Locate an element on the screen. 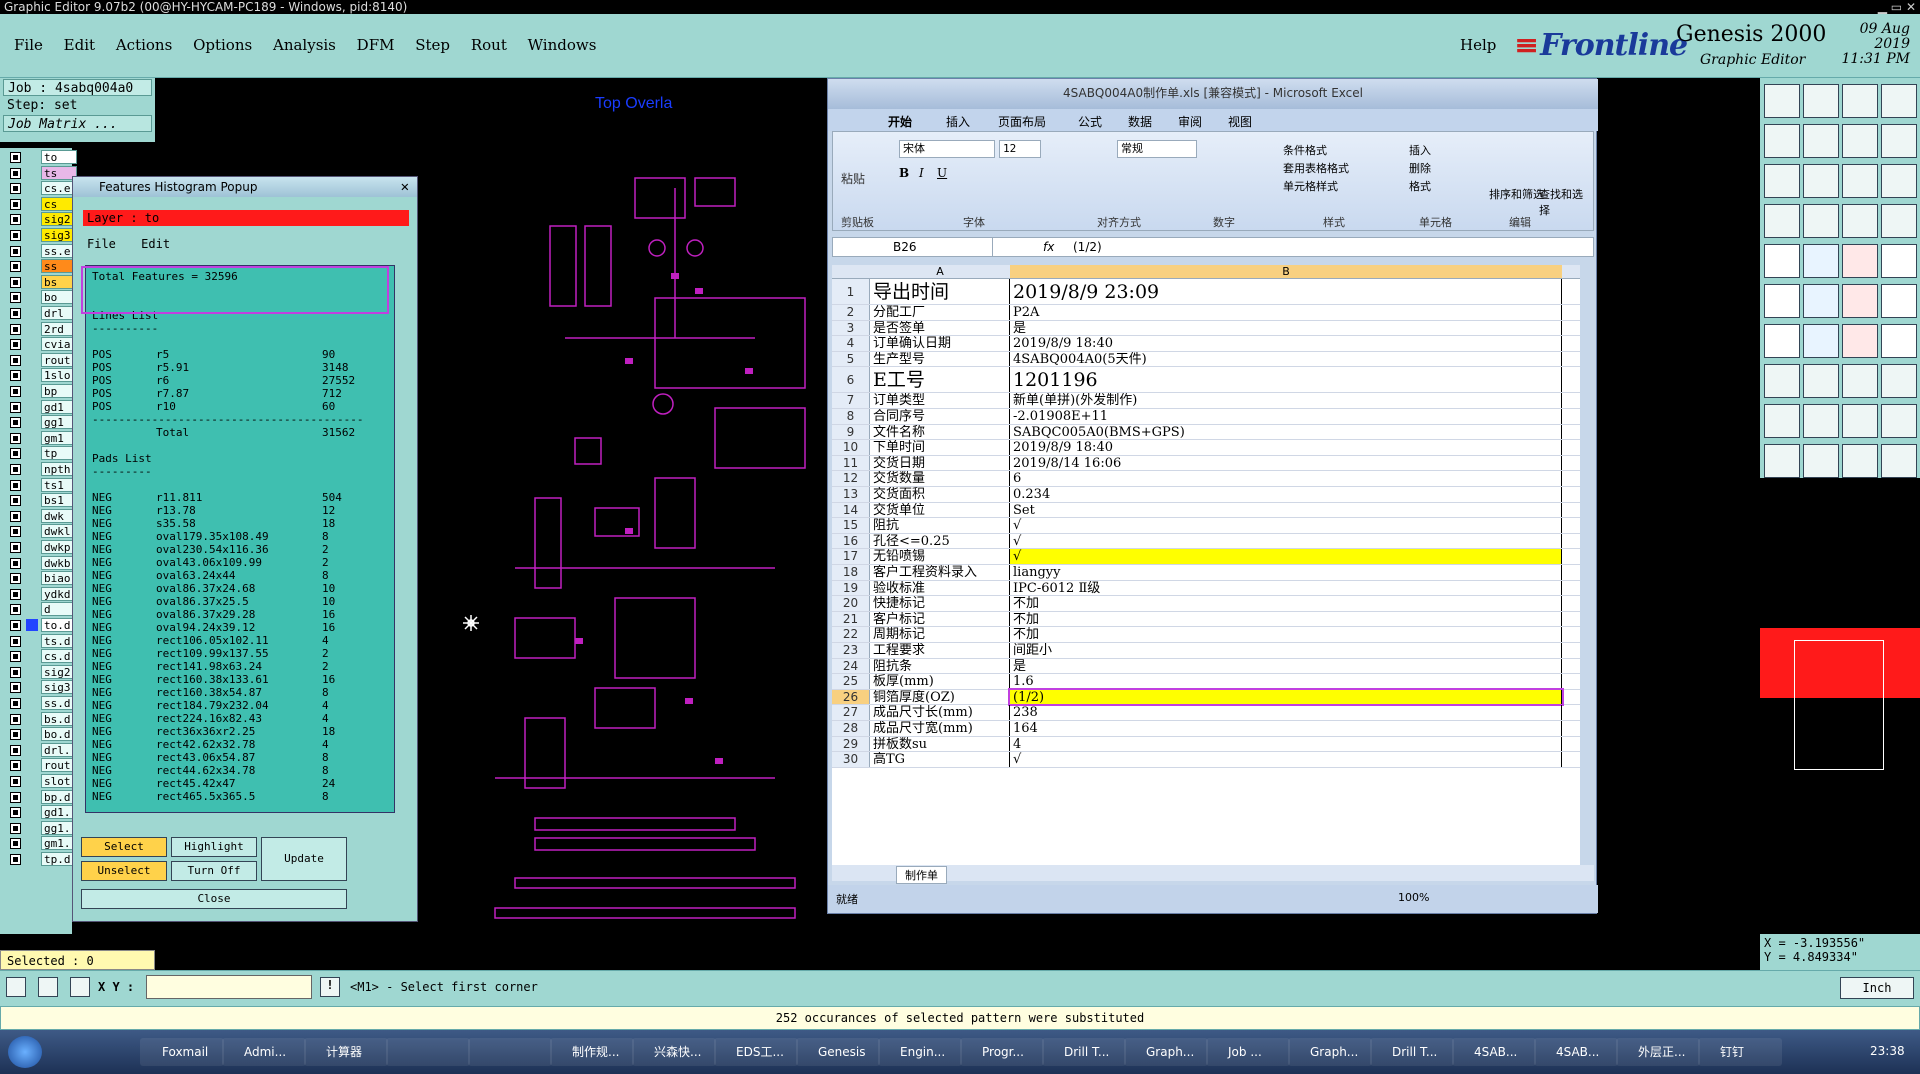  pad-item: NEG rect160.38x54.87 8 is located at coordinates (240, 692).